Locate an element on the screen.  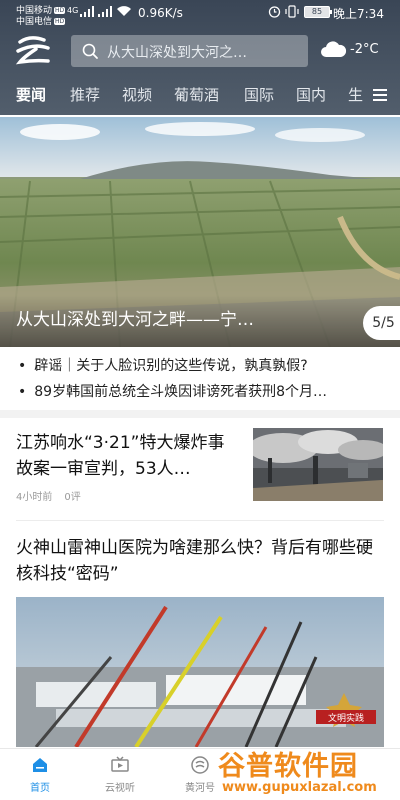
news-card: 江苏响水“3·21”特大爆炸事故案一审宣判，53人… 4小时前 0评 is located at coordinates (200, 468).